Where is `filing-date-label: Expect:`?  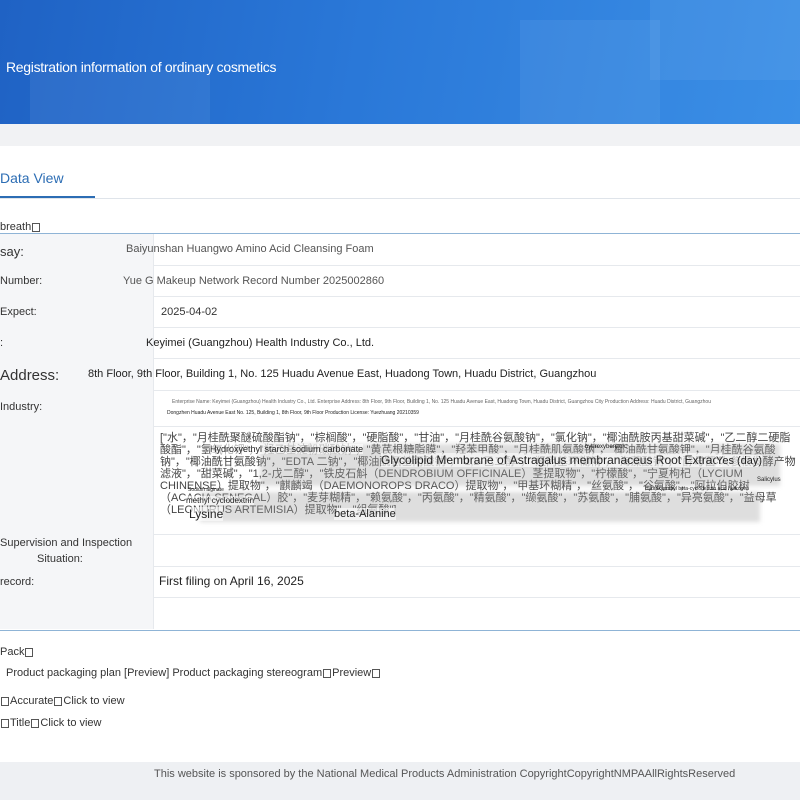 filing-date-label: Expect: is located at coordinates (18, 312).